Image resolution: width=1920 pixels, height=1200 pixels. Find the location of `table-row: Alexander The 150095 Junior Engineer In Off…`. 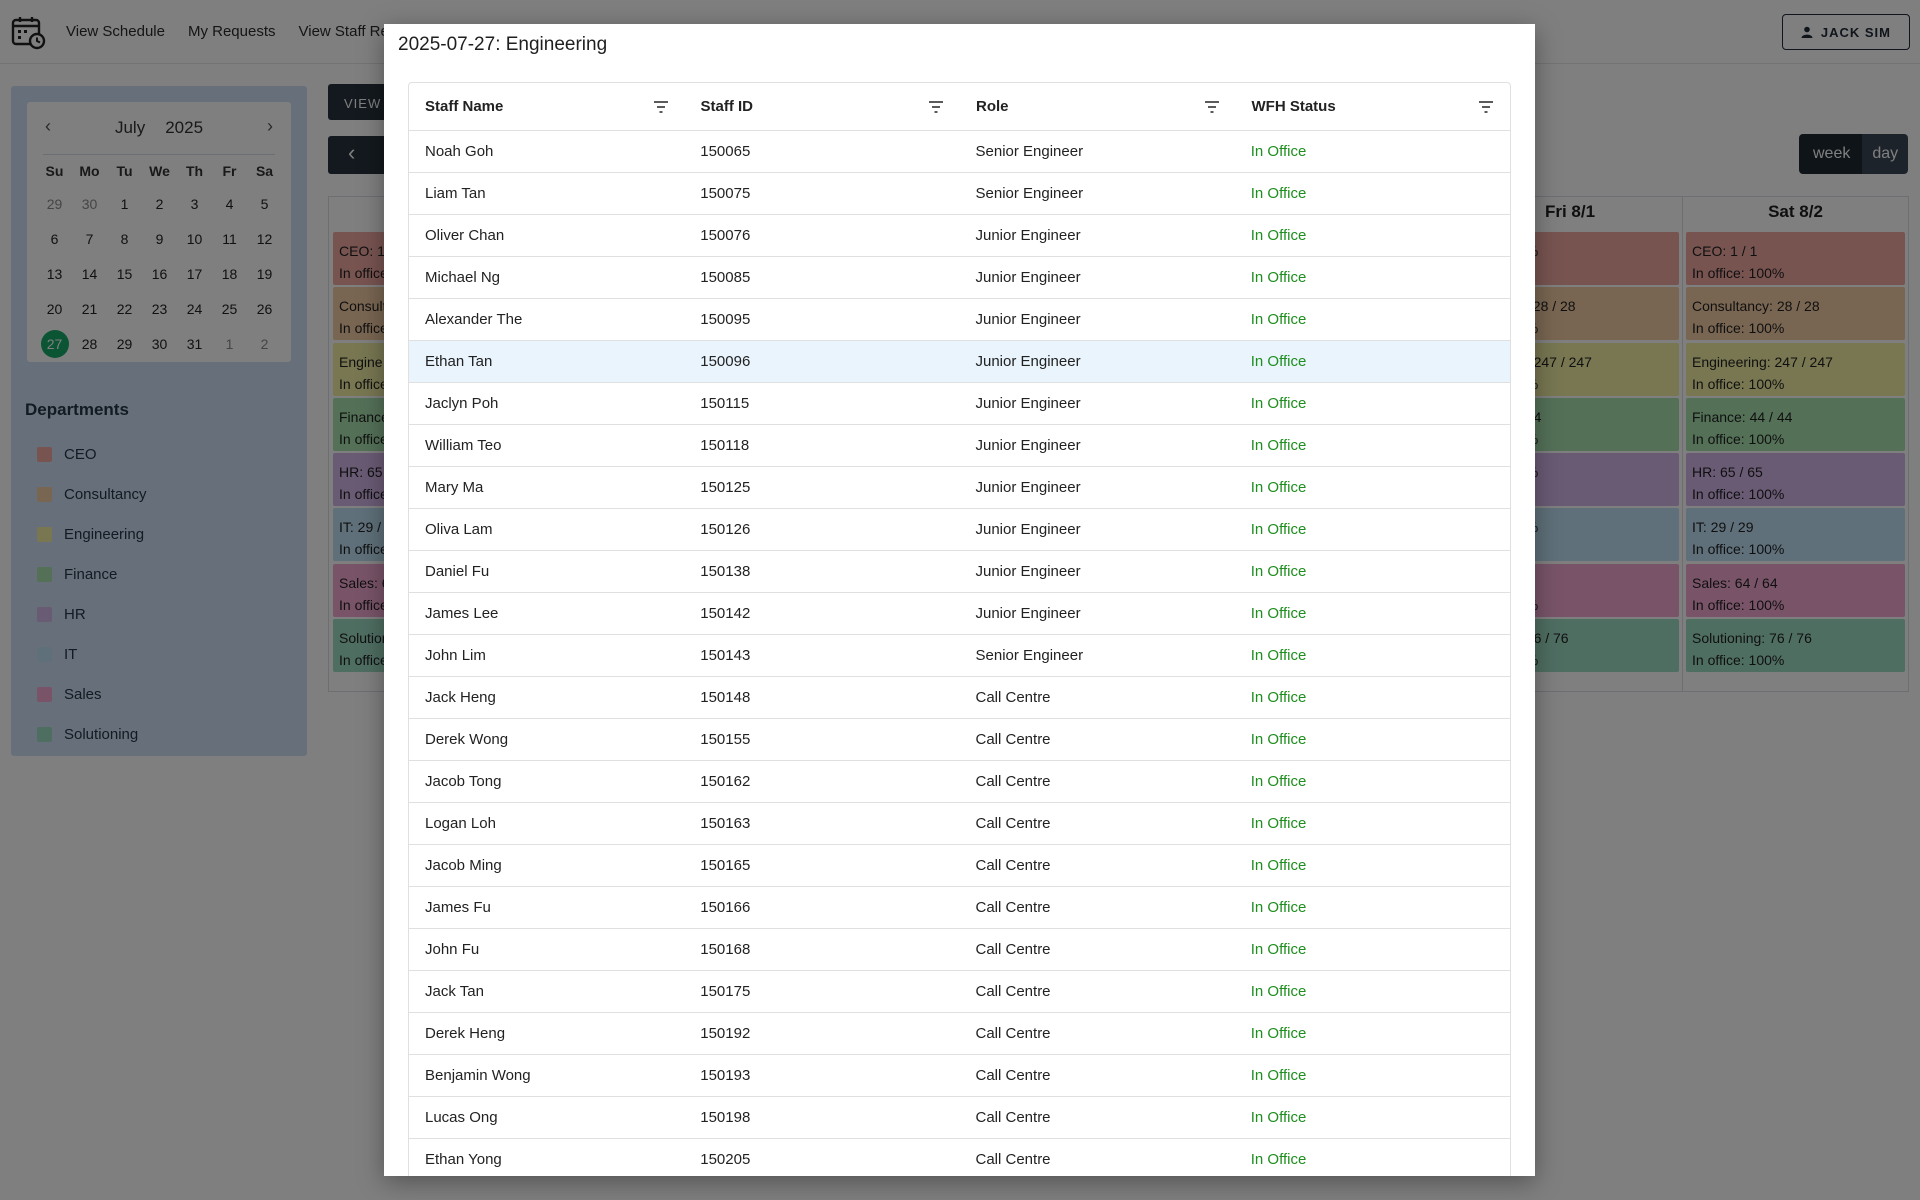

table-row: Alexander The 150095 Junior Engineer In Off… is located at coordinates (959, 320).